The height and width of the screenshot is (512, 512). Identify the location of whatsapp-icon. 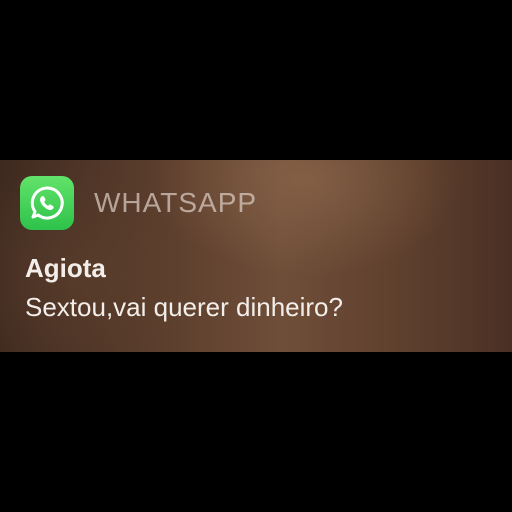
(47, 203).